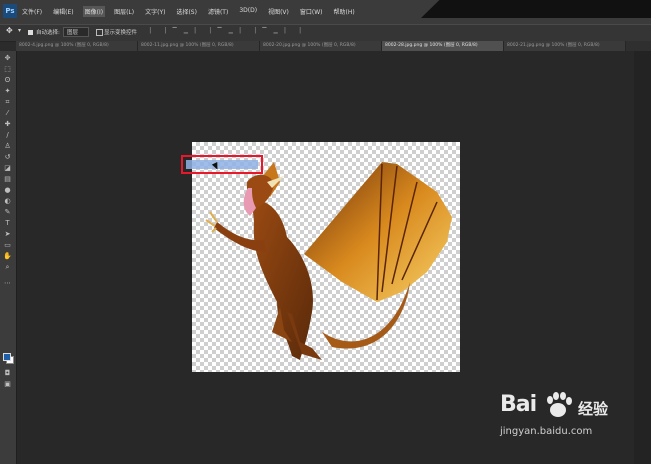 Image resolution: width=651 pixels, height=464 pixels. Describe the element at coordinates (325, 33) in the screenshot. I see `options-bar: ✥ ▾ 自动选择: 图层 显示变换控件 ▏▕▔▁▏▕▔▁▏▕▔▁▏▕` at that location.